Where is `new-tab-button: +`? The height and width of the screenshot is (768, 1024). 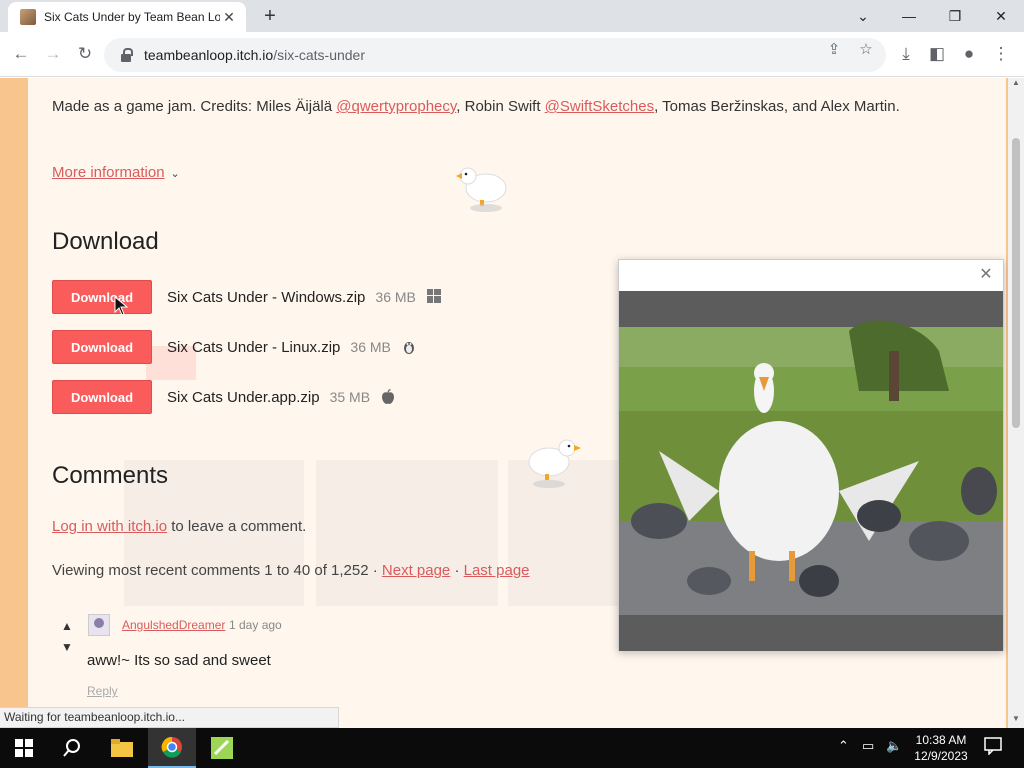
new-tab-button: + is located at coordinates (270, 16).